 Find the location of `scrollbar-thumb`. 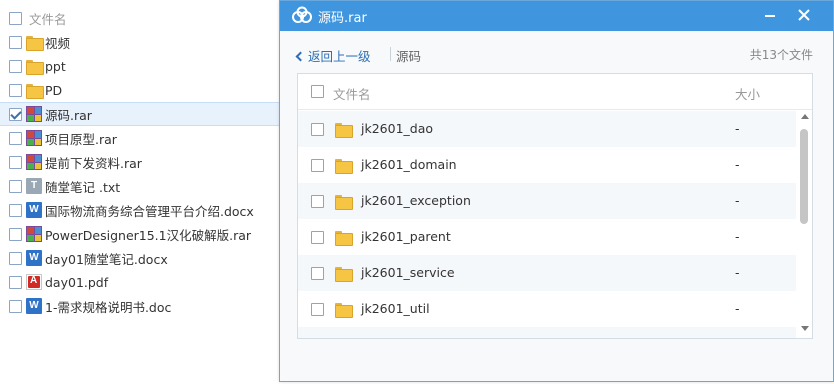

scrollbar-thumb is located at coordinates (804, 176).